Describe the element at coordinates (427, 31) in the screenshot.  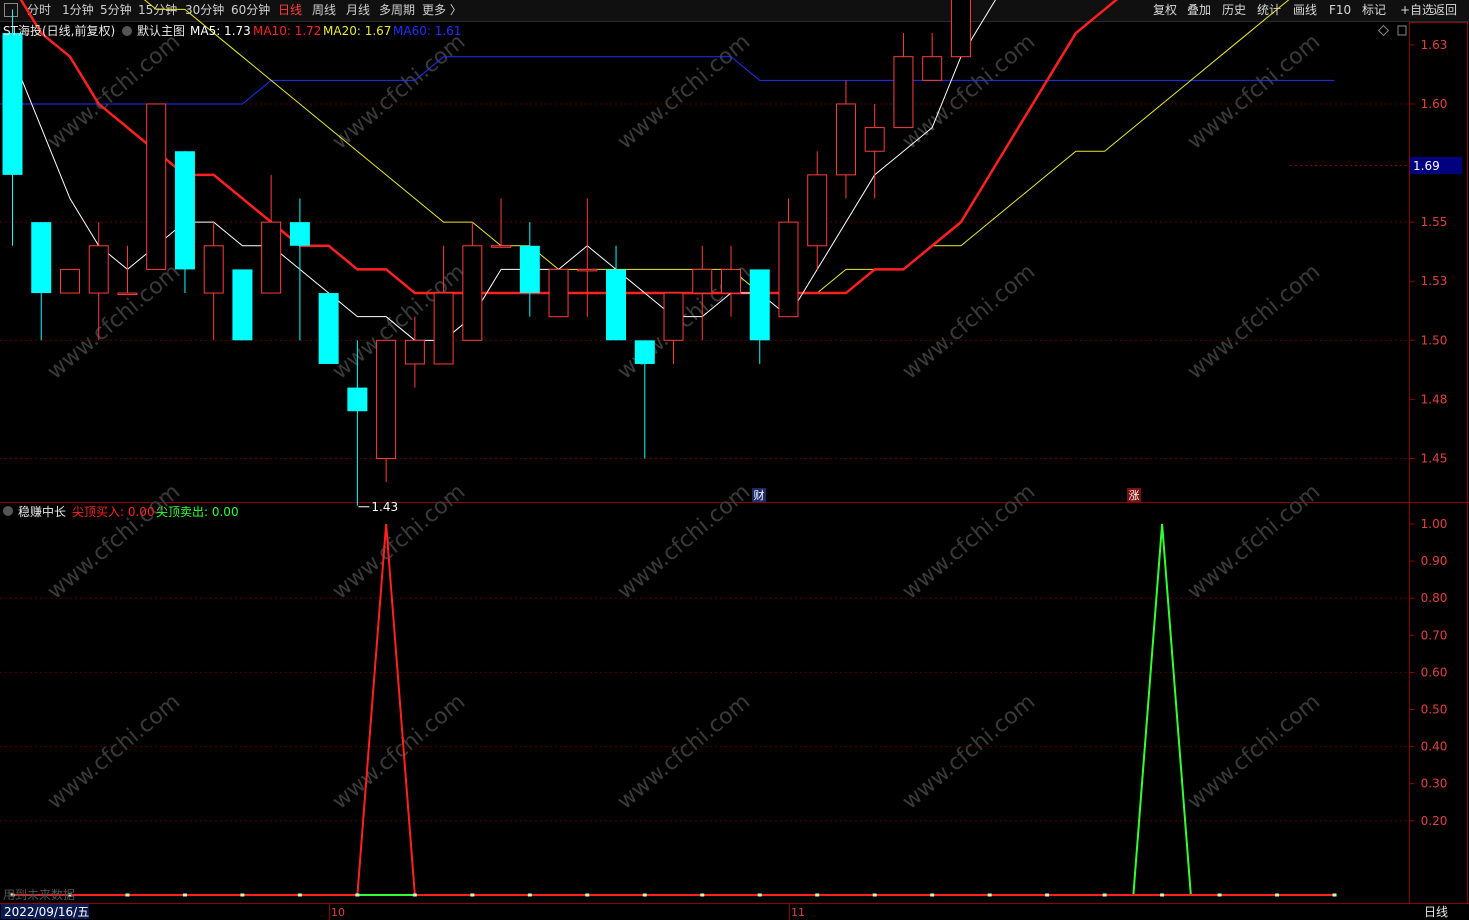
I see `ma60-readout: MA60: 1.61` at that location.